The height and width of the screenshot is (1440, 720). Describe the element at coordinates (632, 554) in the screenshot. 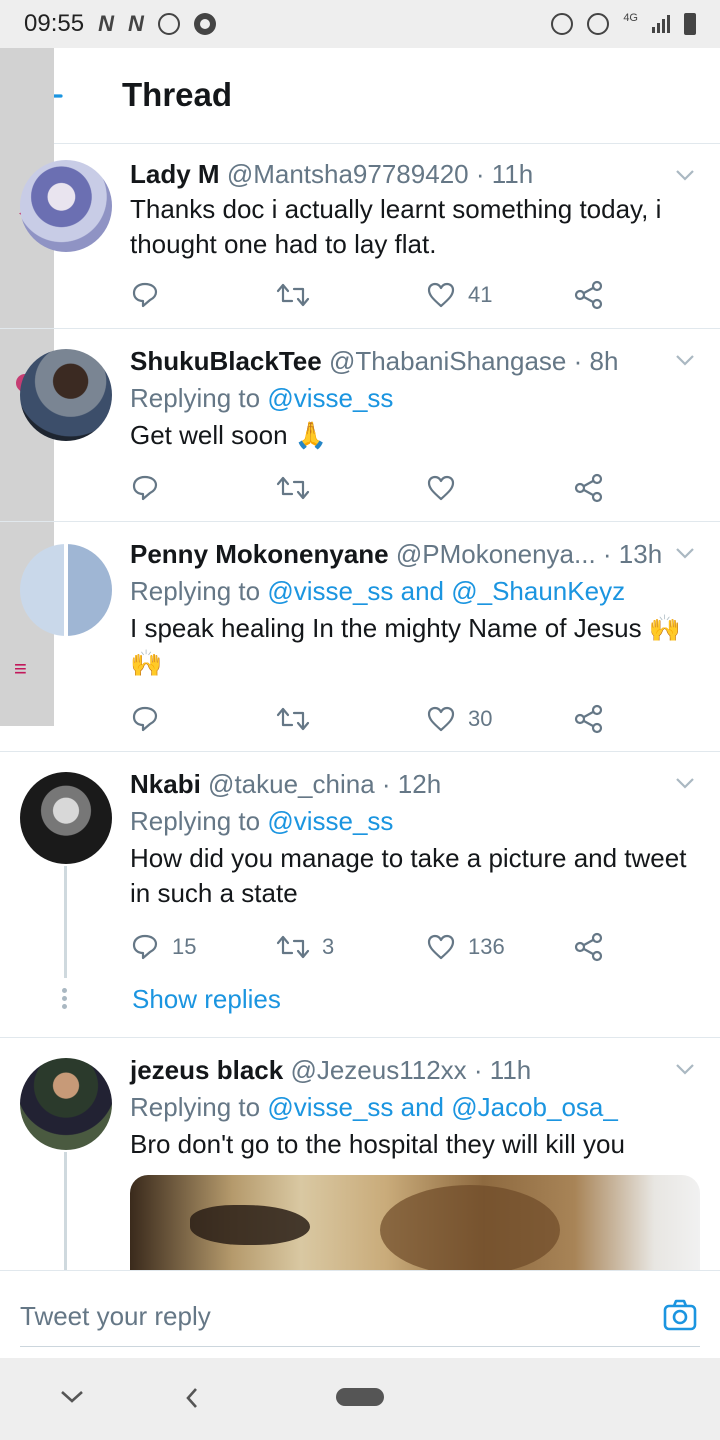

I see `tweet-time: · 13h` at that location.